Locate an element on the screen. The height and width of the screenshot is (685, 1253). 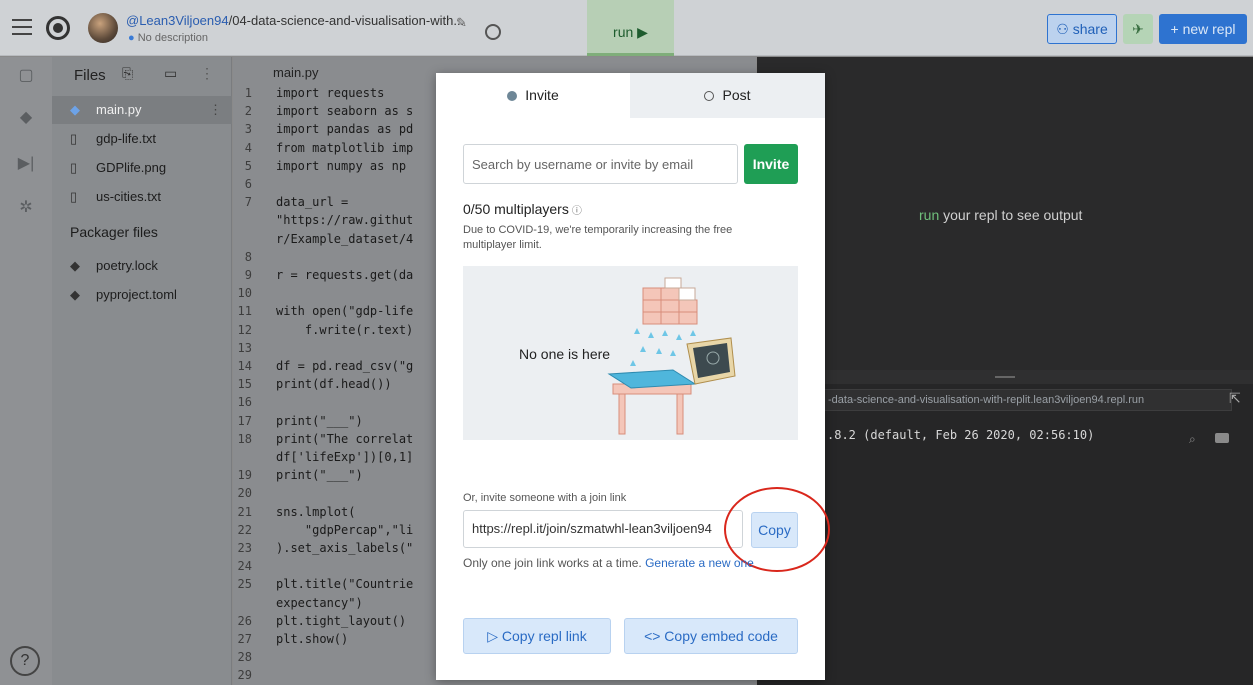
line-number: 1 is located at coordinates (248, 93).